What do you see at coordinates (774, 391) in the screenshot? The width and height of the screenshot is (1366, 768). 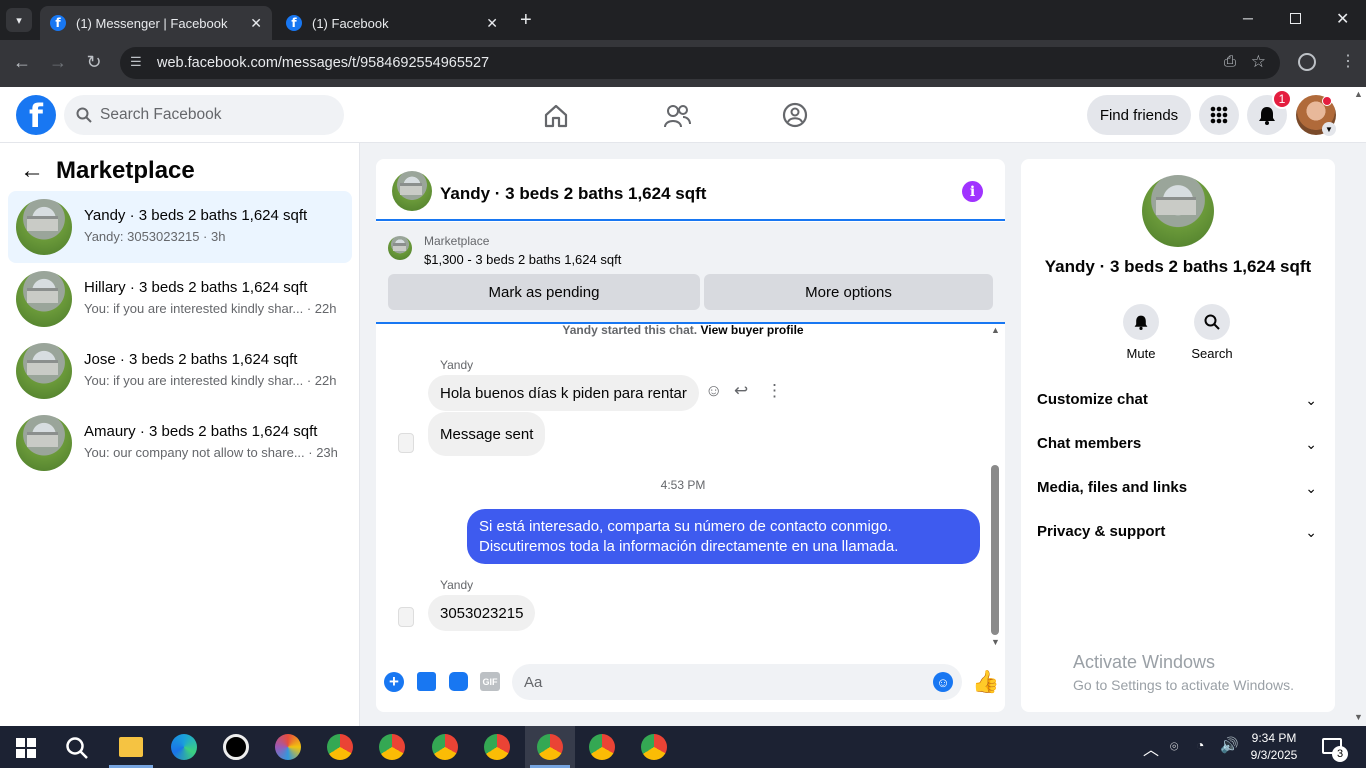 I see `more-actions-icon: ⋮` at bounding box center [774, 391].